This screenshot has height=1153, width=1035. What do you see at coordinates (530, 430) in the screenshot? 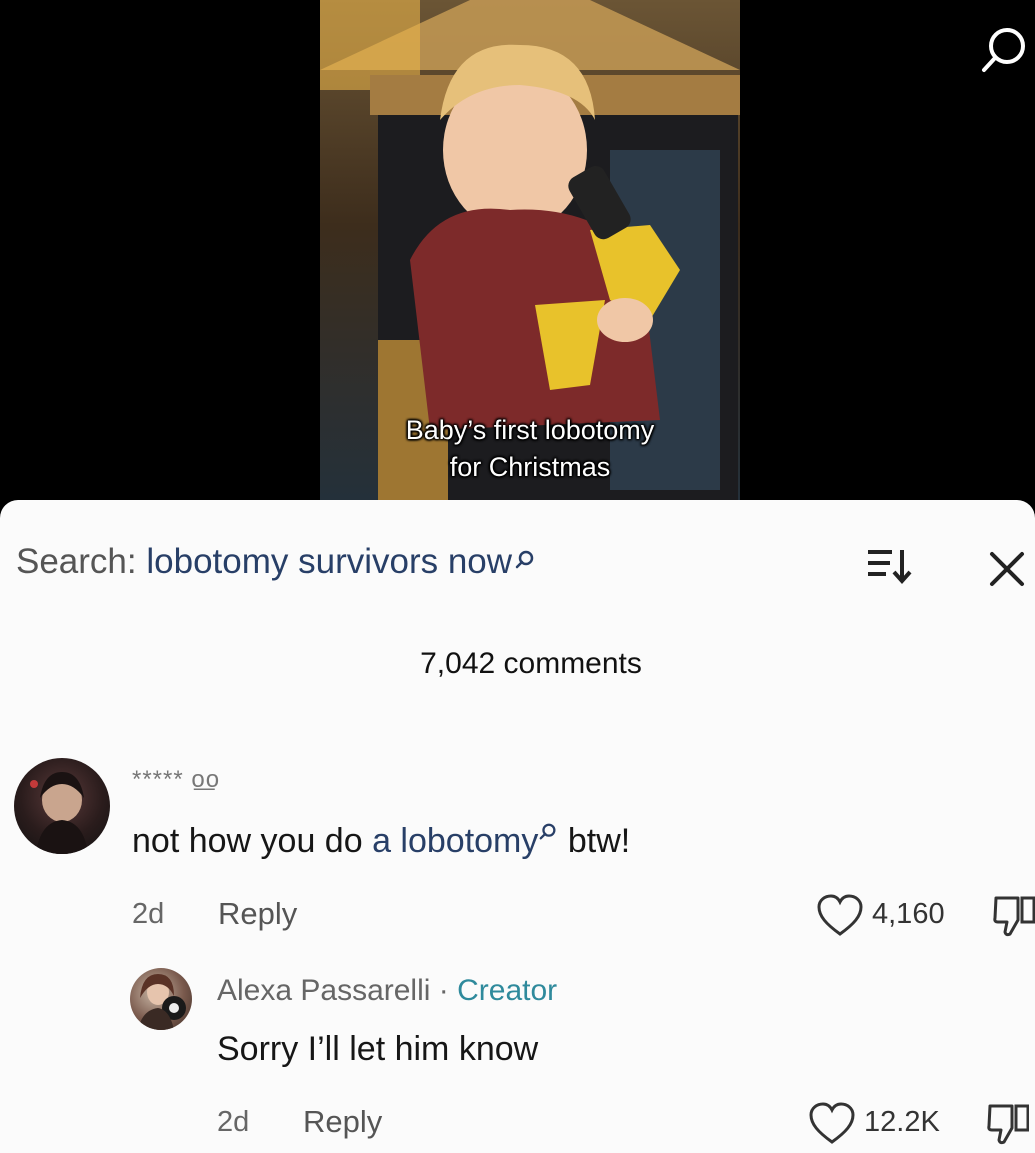
I see `video-caption-line-1: Baby’s first lobotomy` at bounding box center [530, 430].